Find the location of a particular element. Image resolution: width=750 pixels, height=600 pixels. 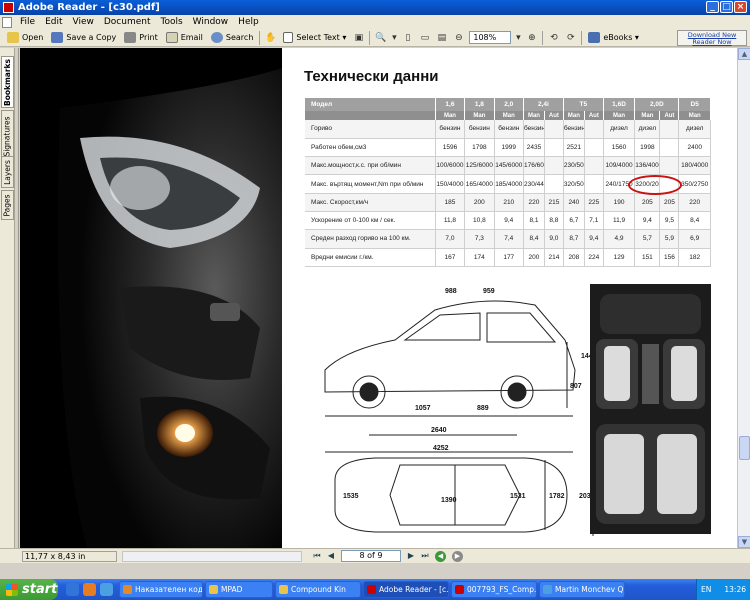

next-page-icon: ▶ is located at coordinates (411, 556).